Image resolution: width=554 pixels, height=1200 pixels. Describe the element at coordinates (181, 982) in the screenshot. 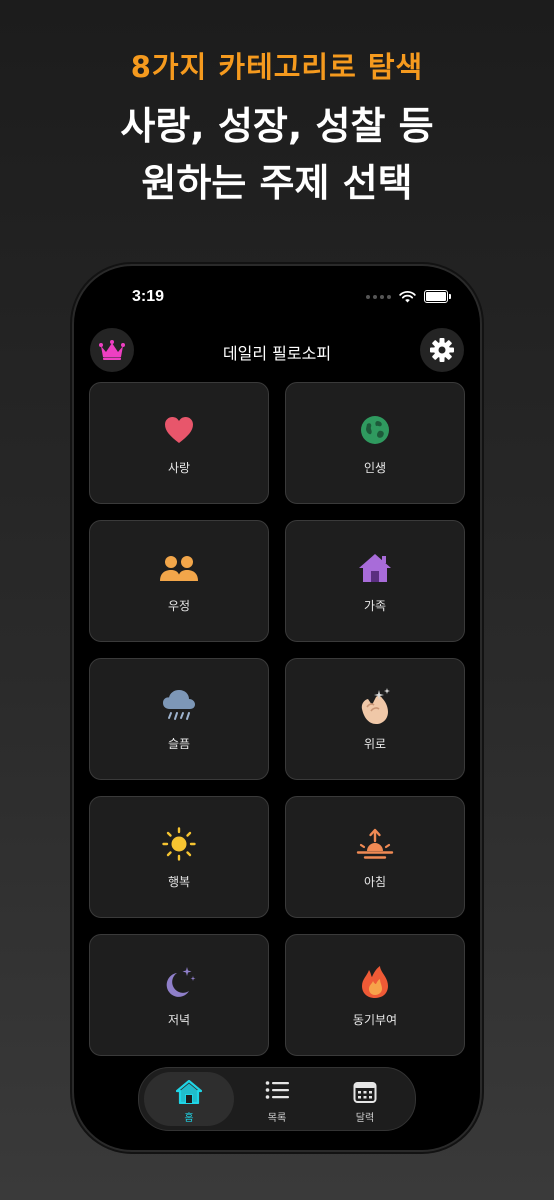

I see `moon-stars-icon` at that location.